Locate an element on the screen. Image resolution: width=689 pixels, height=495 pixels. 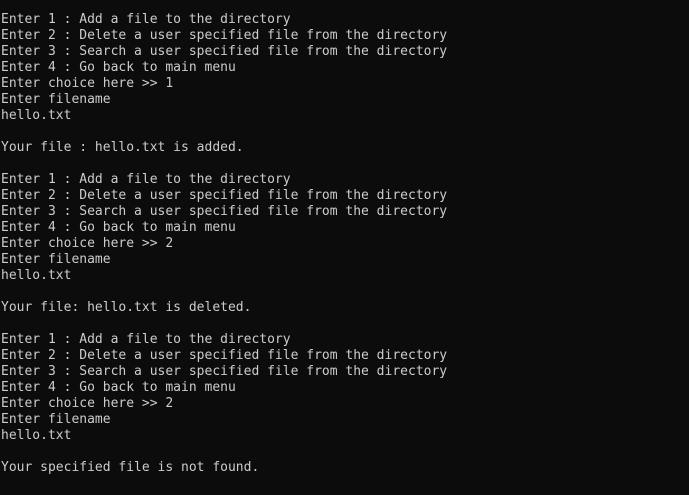
console-line: Your file: hello.txt is deleted. is located at coordinates (126, 307).